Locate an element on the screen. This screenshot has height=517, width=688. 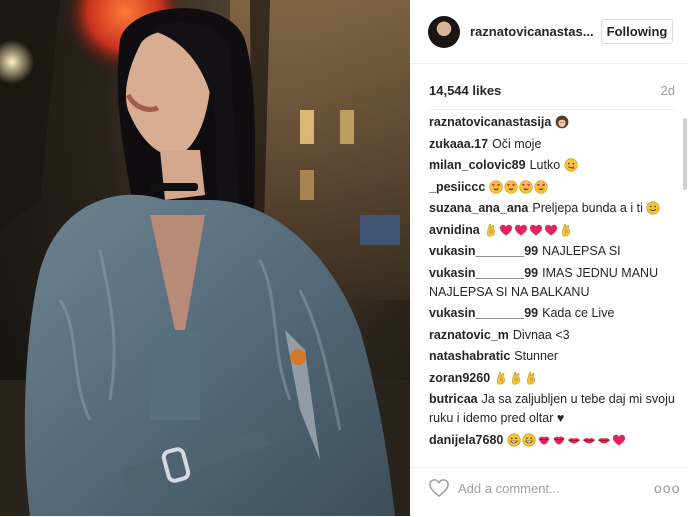
comment-text: Divnaa <3 is located at coordinates (541, 334).